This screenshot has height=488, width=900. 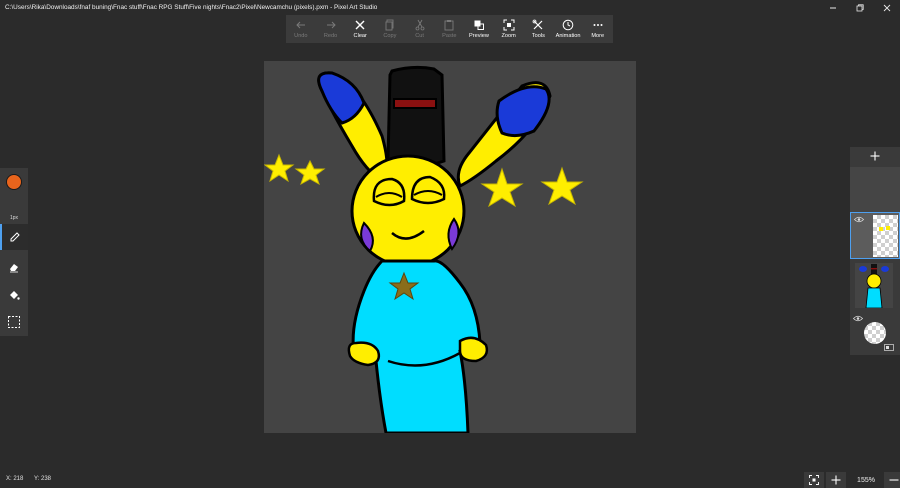 What do you see at coordinates (390, 36) in the screenshot?
I see `copy-label: Copy` at bounding box center [390, 36].